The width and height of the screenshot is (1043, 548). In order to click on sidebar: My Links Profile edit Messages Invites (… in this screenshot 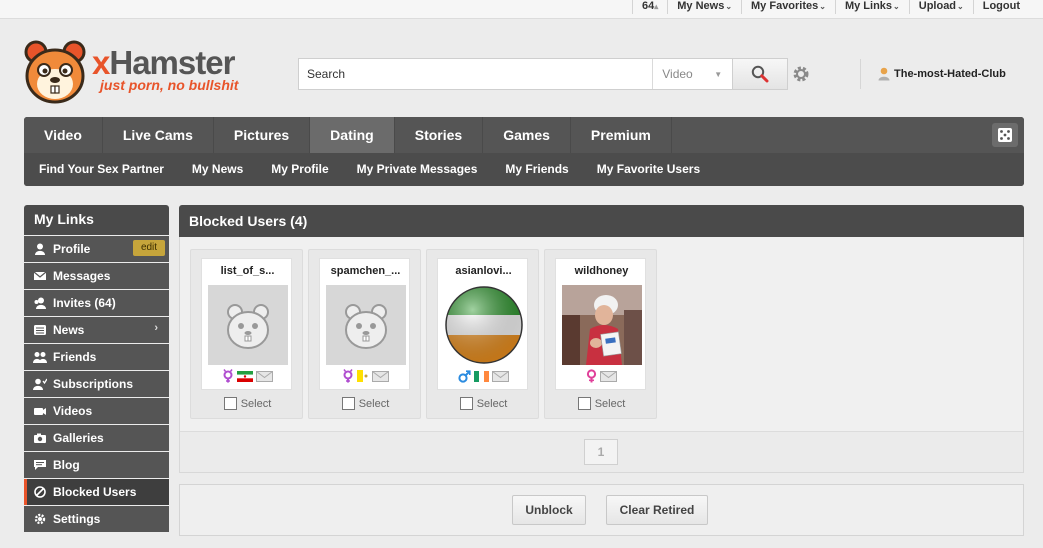, I will do `click(96, 376)`.